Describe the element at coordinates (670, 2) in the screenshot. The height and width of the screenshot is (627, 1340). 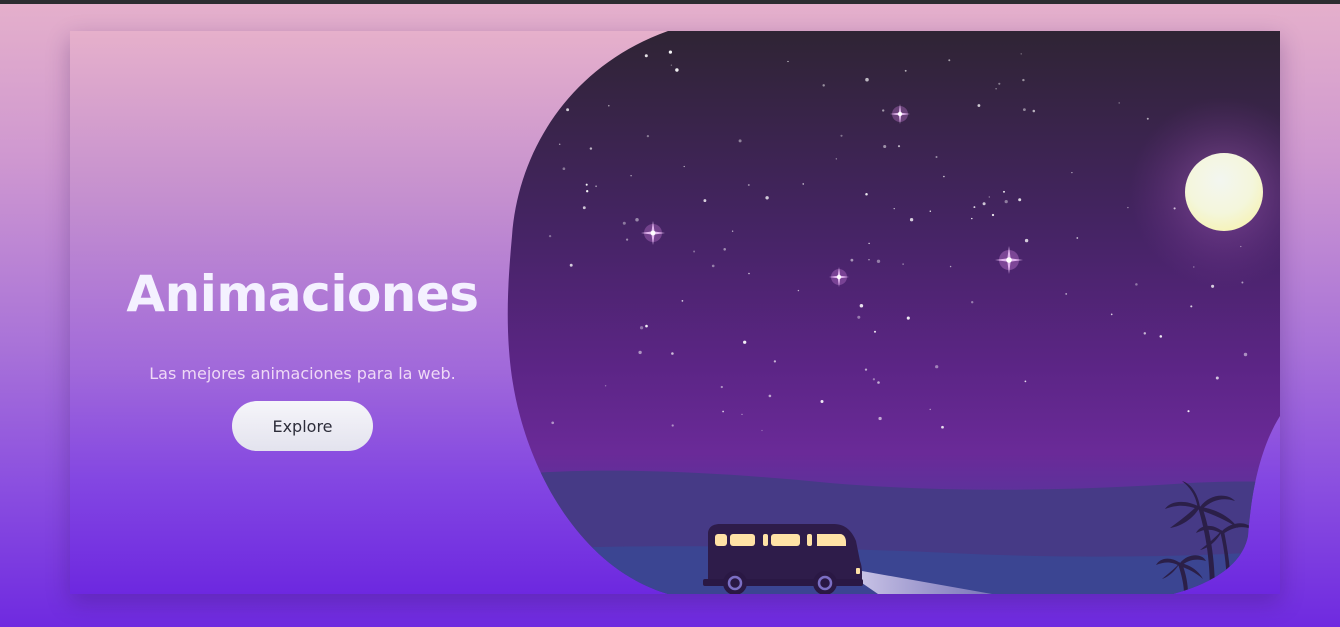
I see `browser-top-edge` at that location.